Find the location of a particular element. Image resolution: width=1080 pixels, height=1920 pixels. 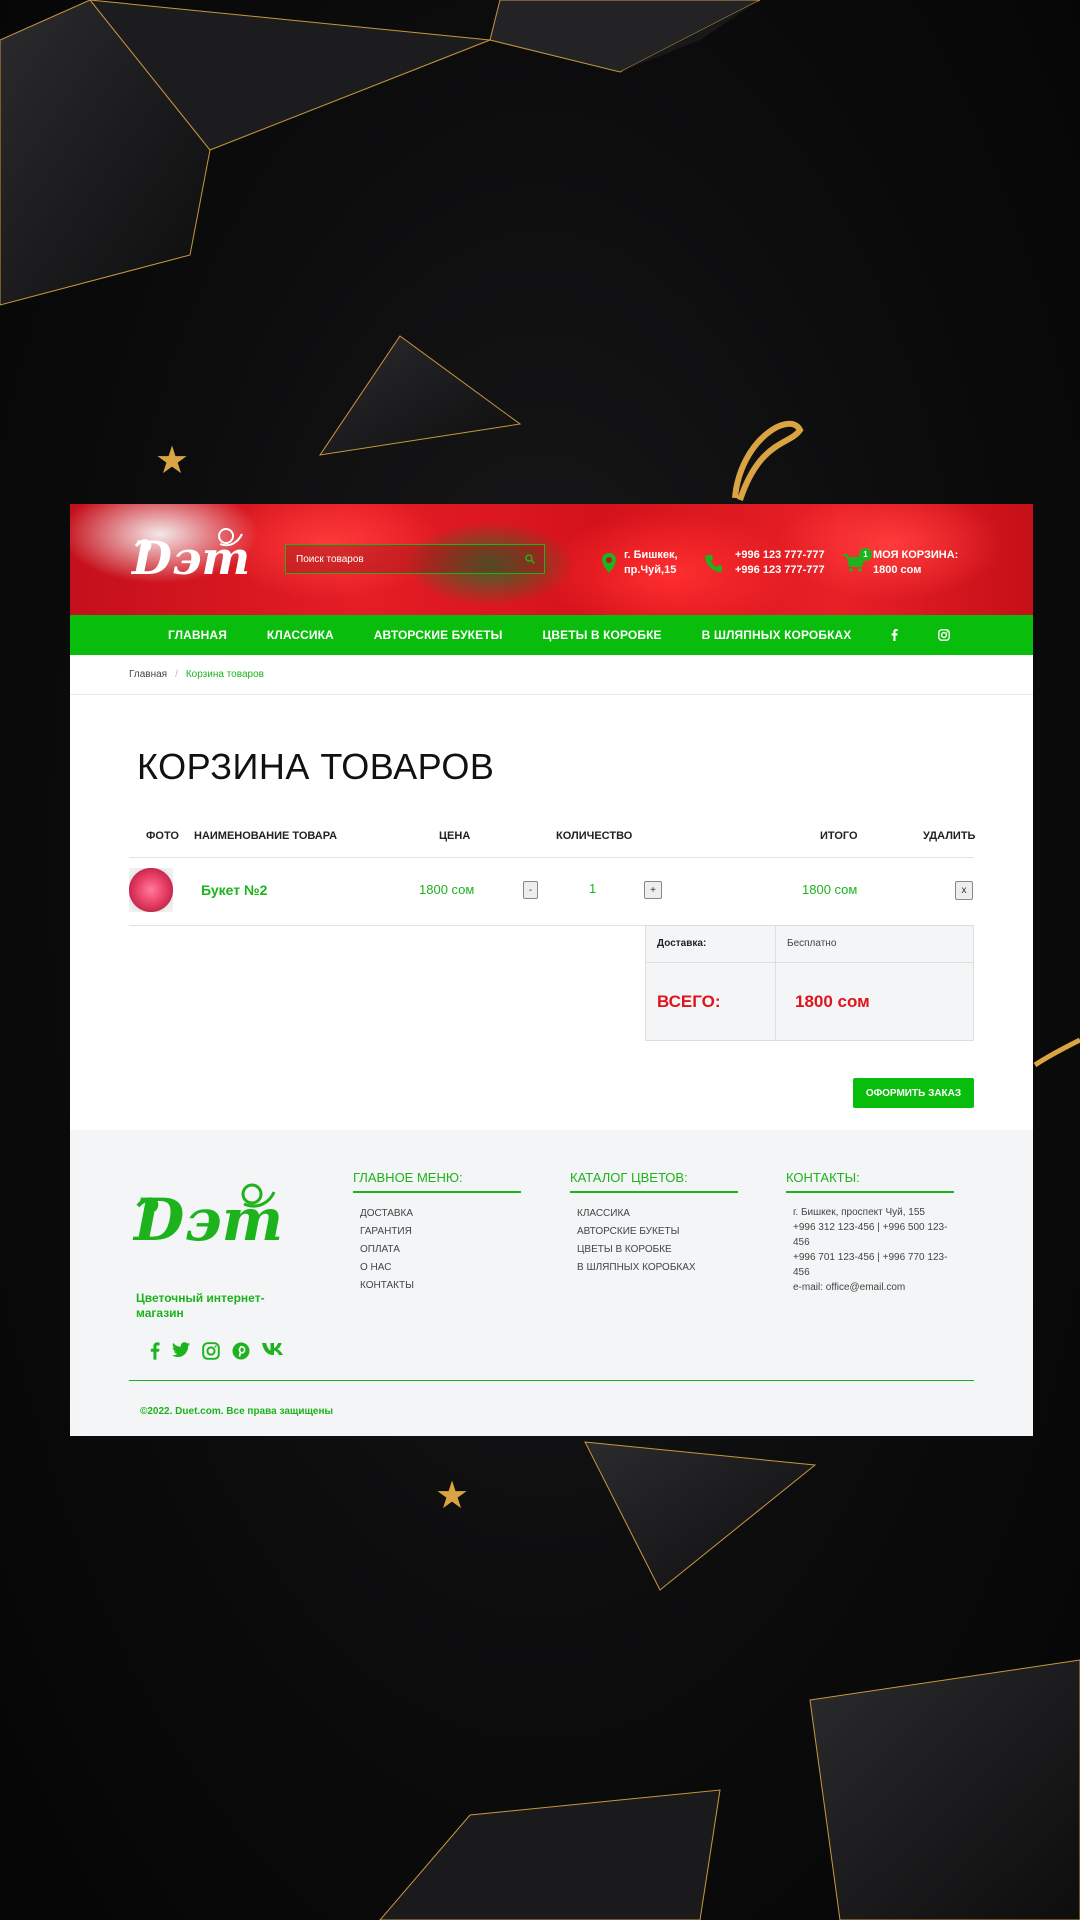

footer-menu-item: О НАС is located at coordinates (440, 1268).